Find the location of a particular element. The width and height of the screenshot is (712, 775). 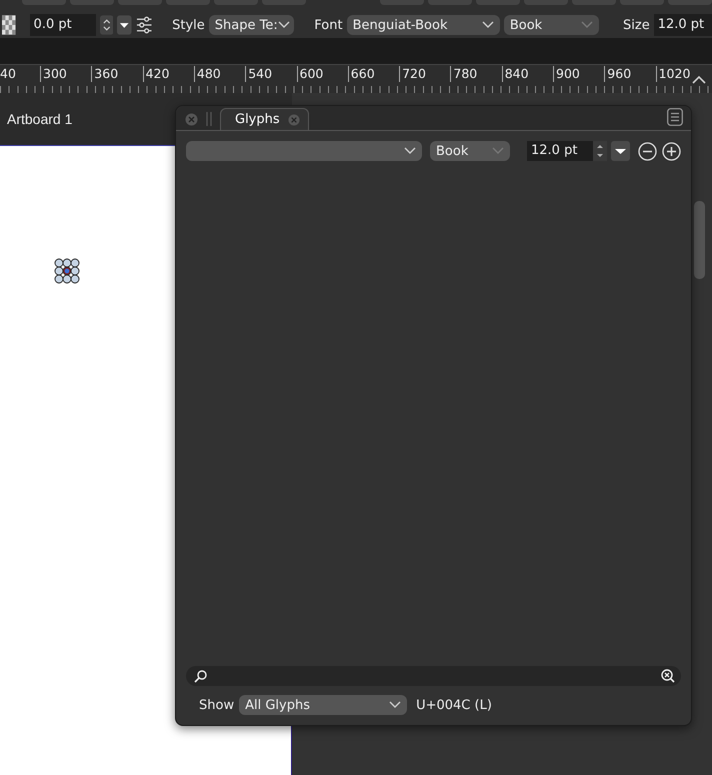

sliders-icon is located at coordinates (144, 25).